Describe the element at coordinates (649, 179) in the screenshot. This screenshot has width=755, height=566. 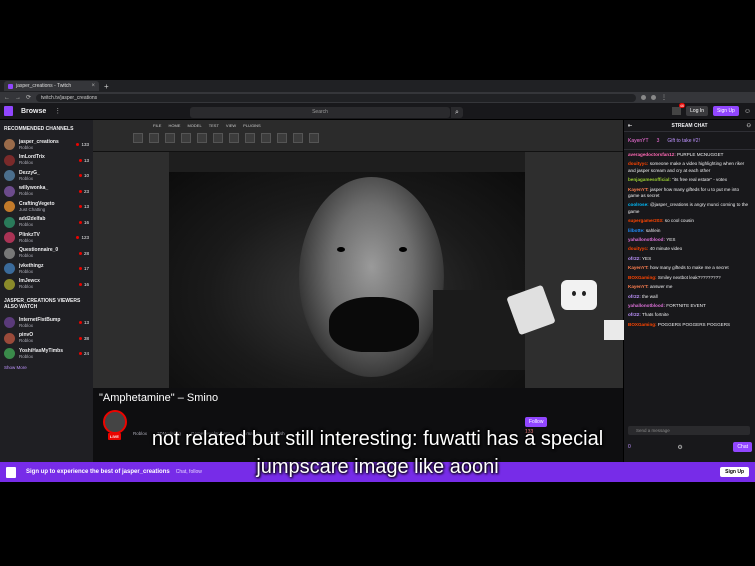
I see `chat-username: benjagamesofficial:` at that location.